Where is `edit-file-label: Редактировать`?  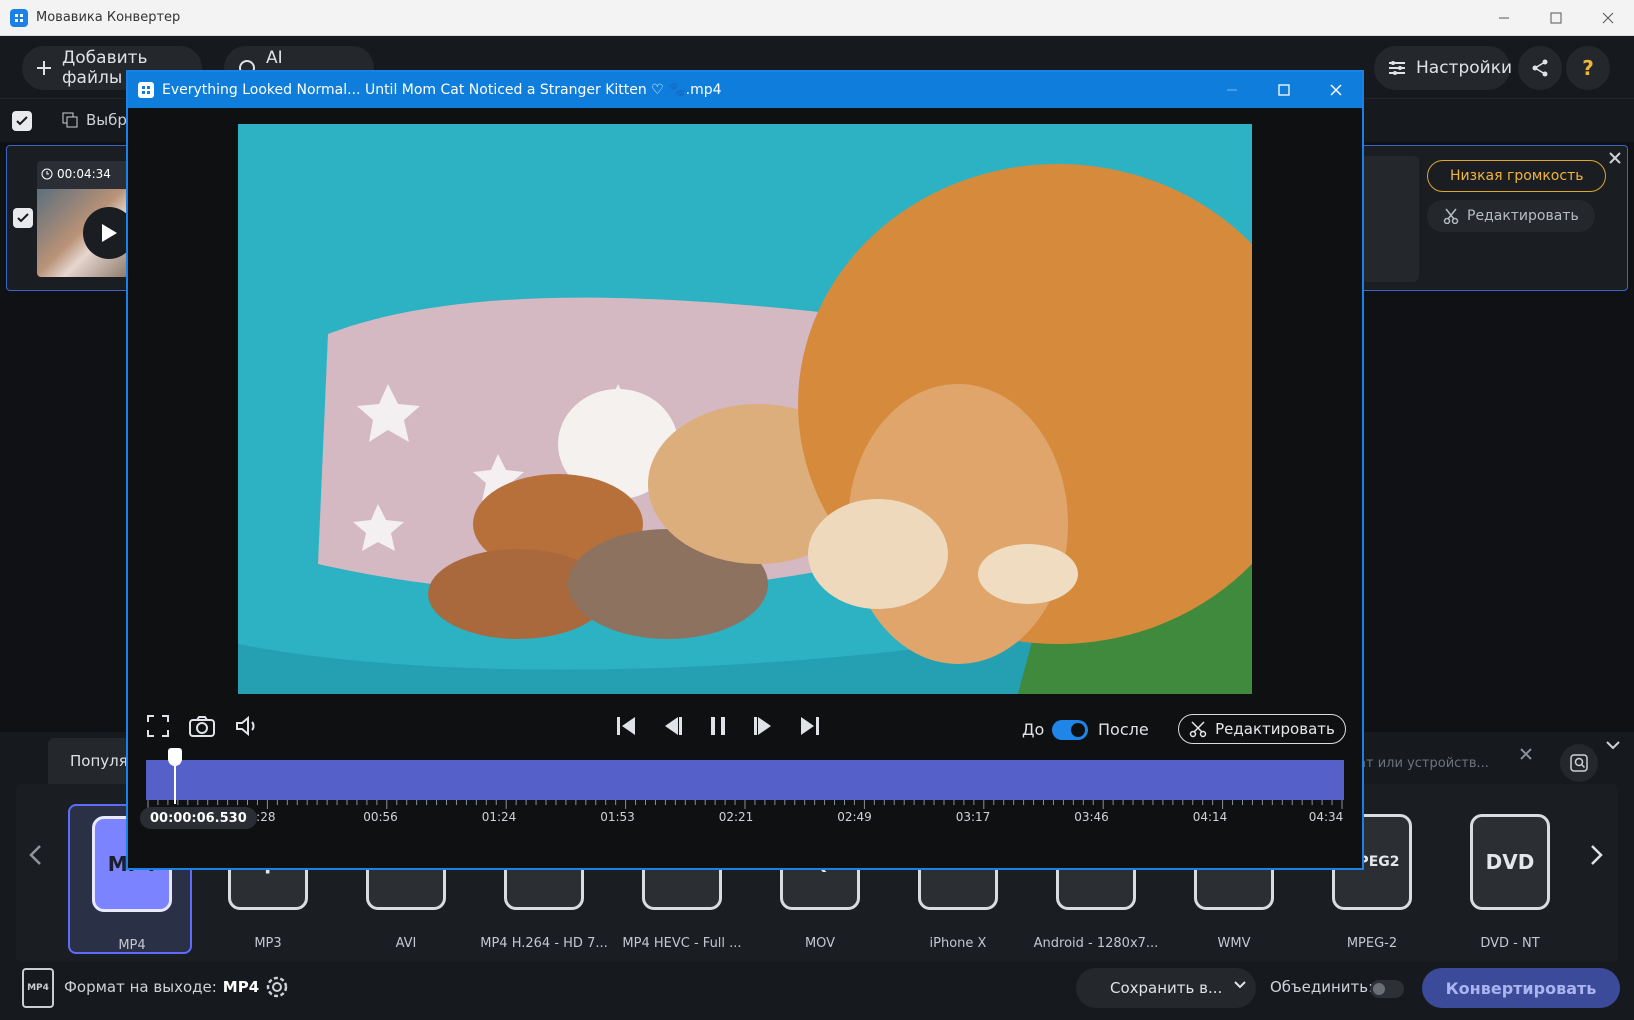
edit-file-label: Редактировать is located at coordinates (1523, 216).